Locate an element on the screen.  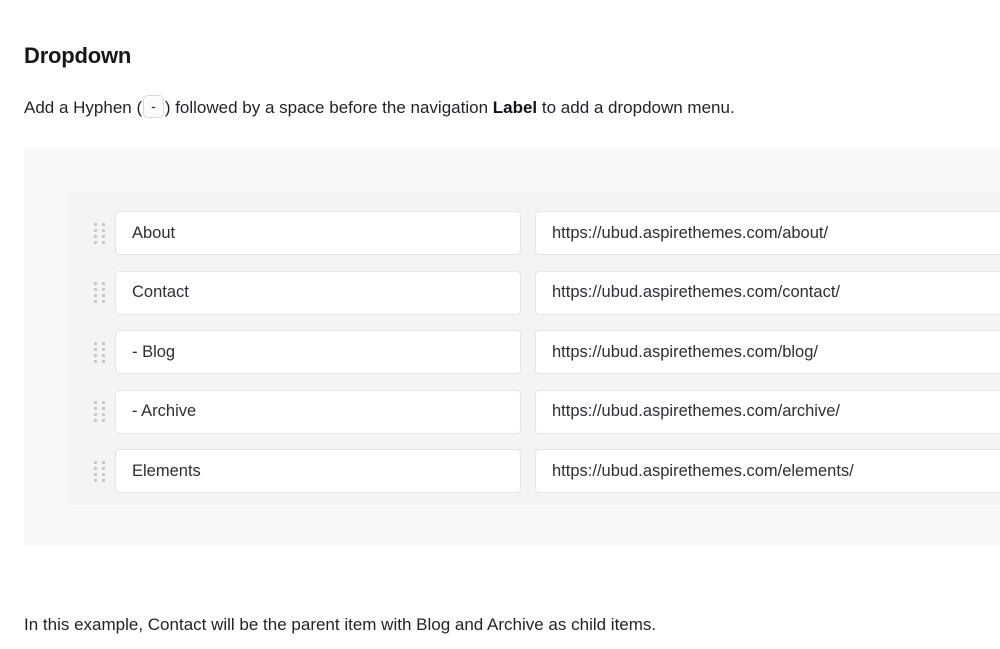
menu-item-url-input: https://ubud.aspirethemes.com/contact/ is located at coordinates (767, 292).